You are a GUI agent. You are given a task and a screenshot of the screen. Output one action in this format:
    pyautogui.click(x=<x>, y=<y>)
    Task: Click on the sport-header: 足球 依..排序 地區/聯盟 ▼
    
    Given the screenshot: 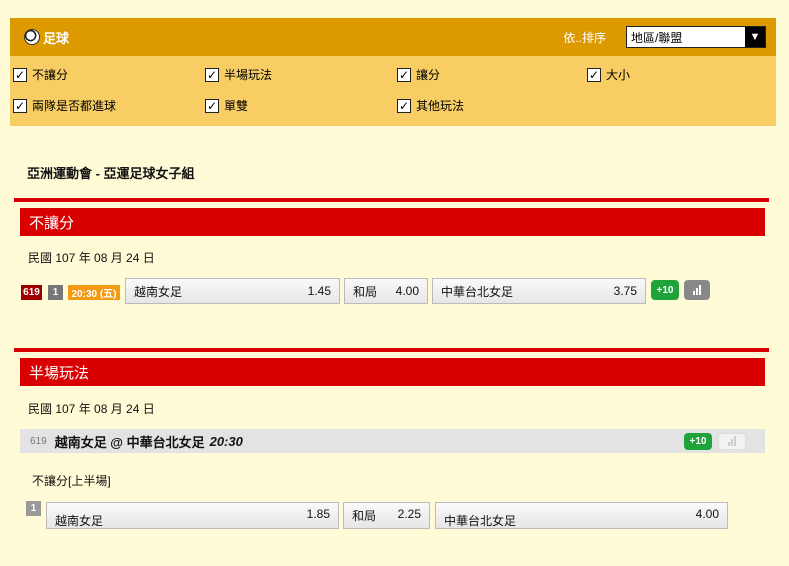 What is the action you would take?
    pyautogui.click(x=393, y=37)
    